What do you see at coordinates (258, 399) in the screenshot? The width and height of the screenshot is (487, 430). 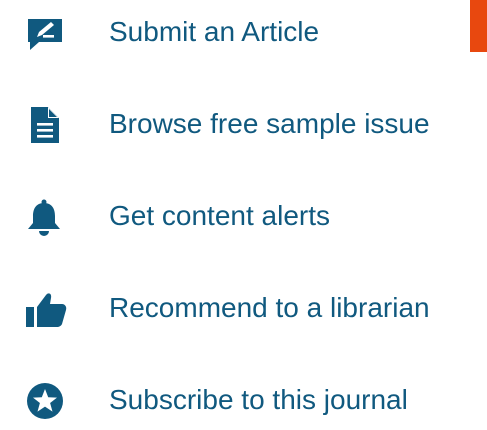 I see `subscribe-journal-label: Subscribe to this journal` at bounding box center [258, 399].